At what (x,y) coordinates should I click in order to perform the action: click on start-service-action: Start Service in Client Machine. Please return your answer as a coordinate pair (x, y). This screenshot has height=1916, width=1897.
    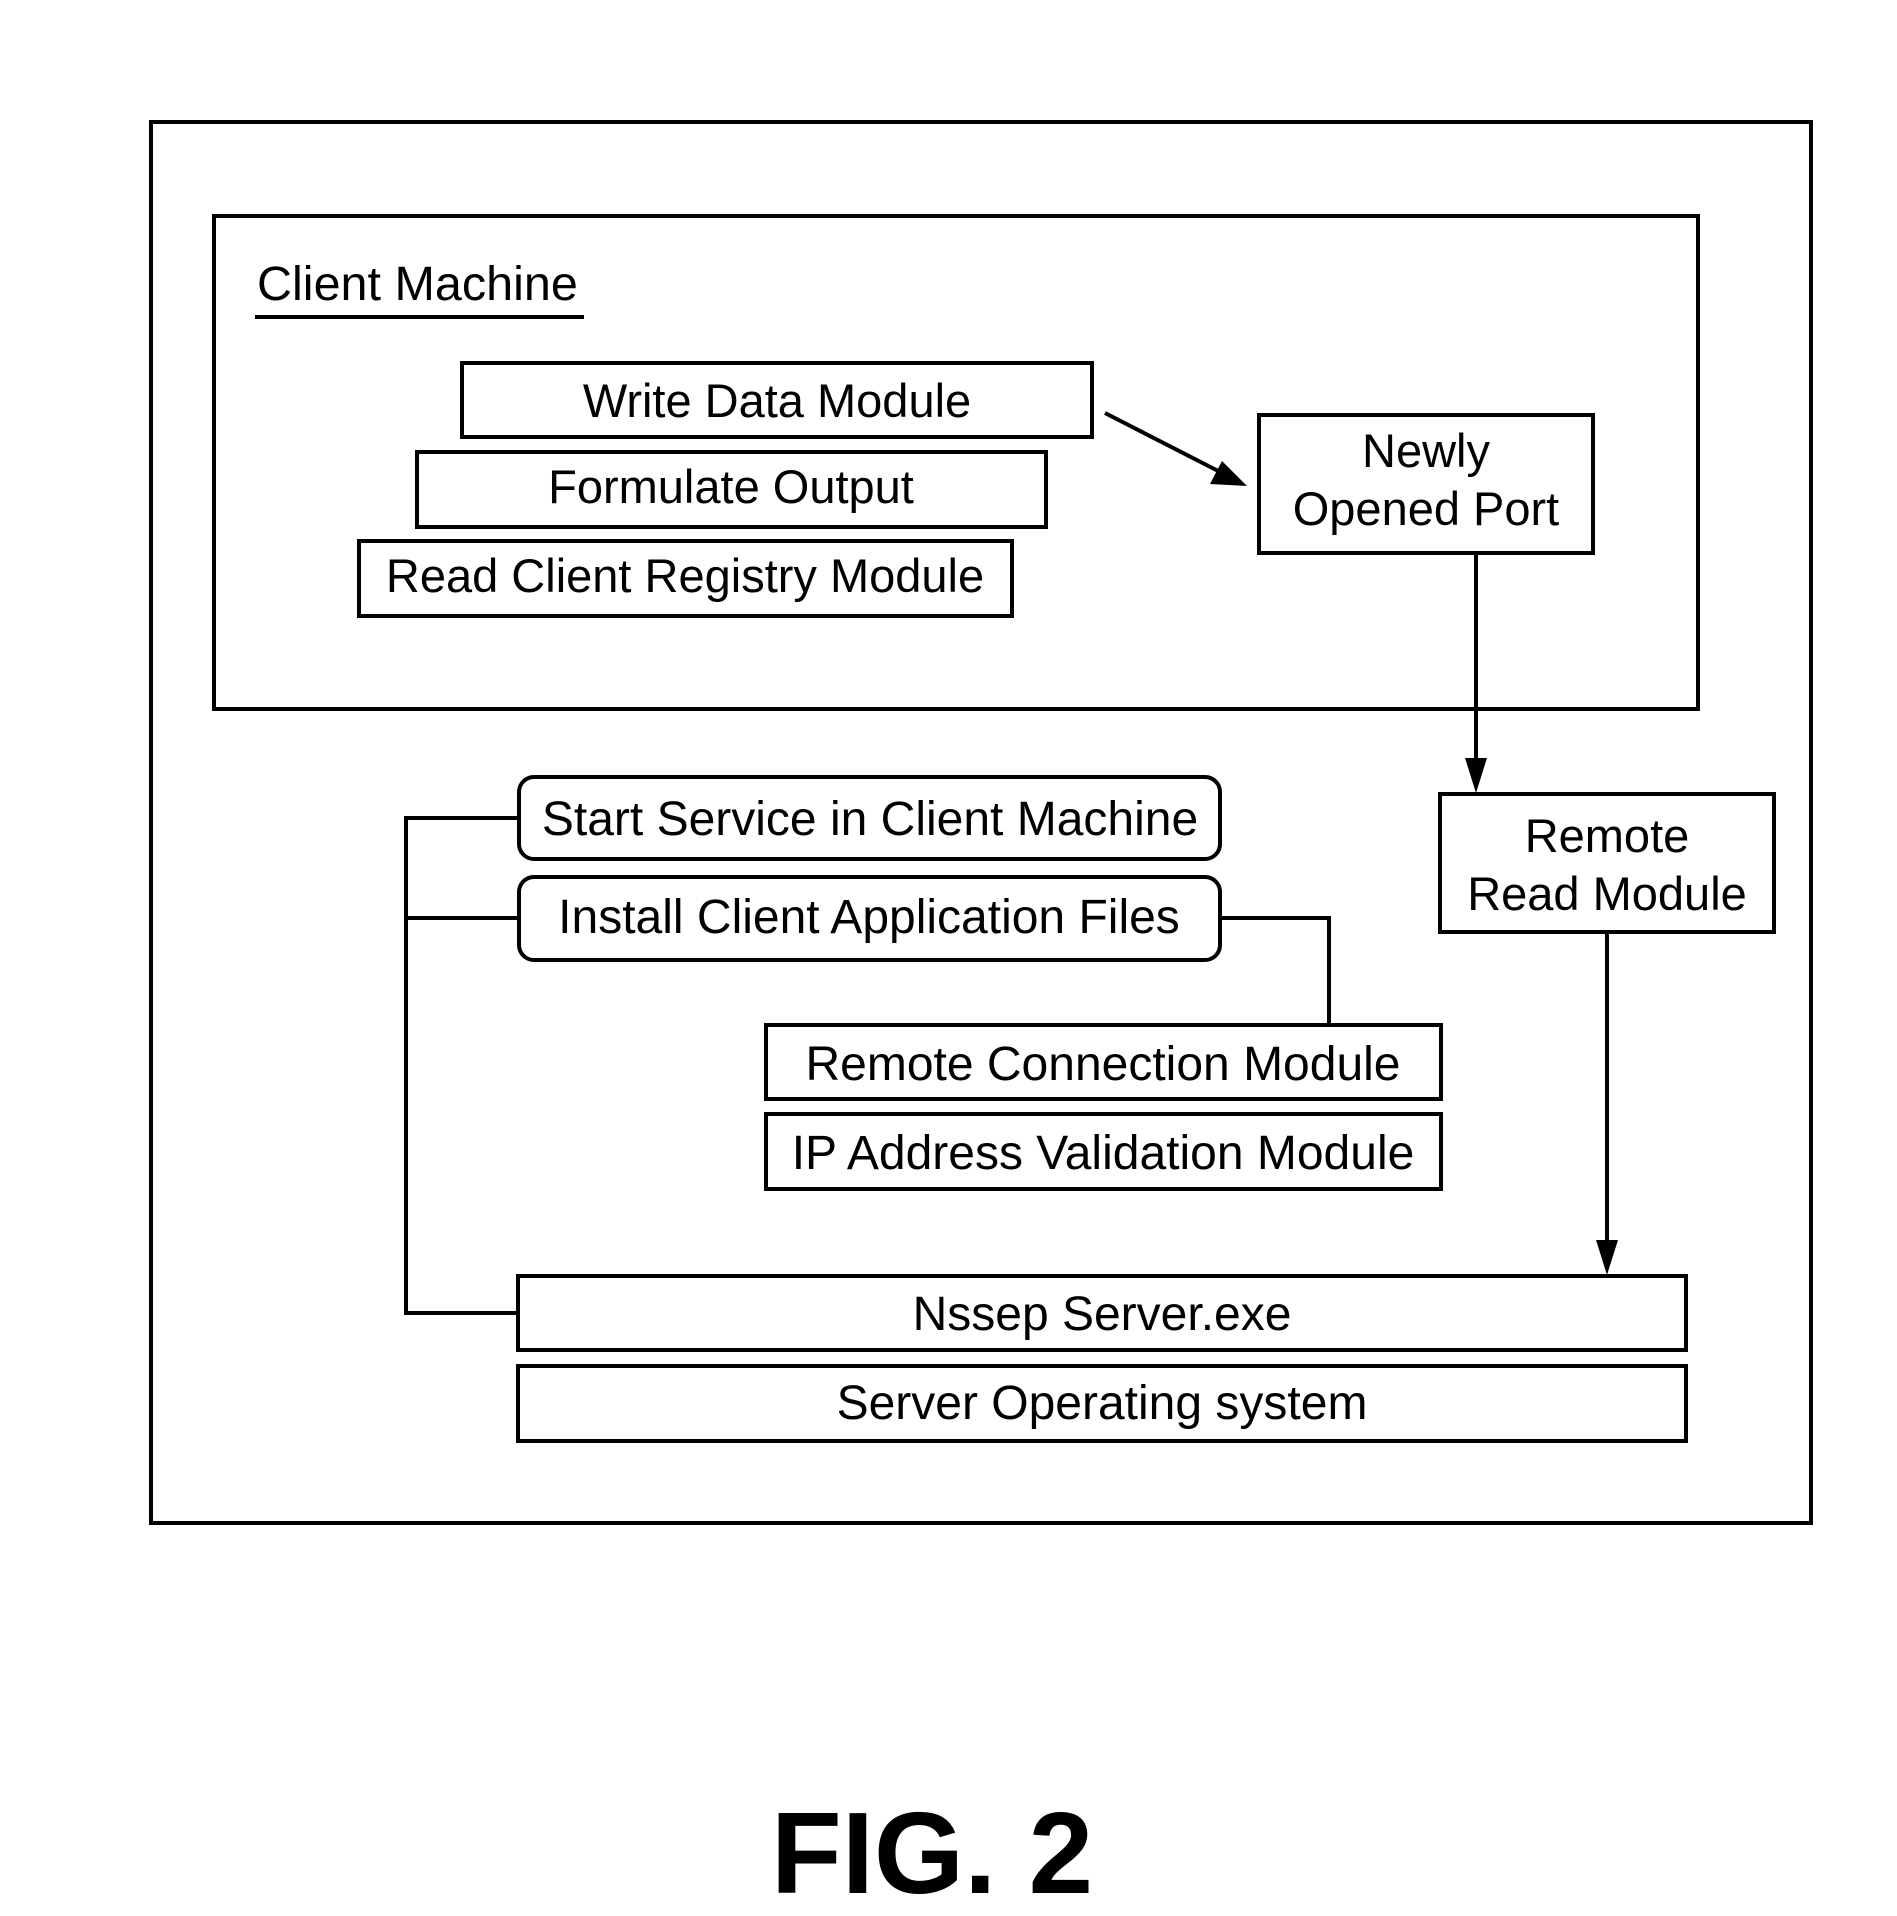
    Looking at the image, I should click on (869, 818).